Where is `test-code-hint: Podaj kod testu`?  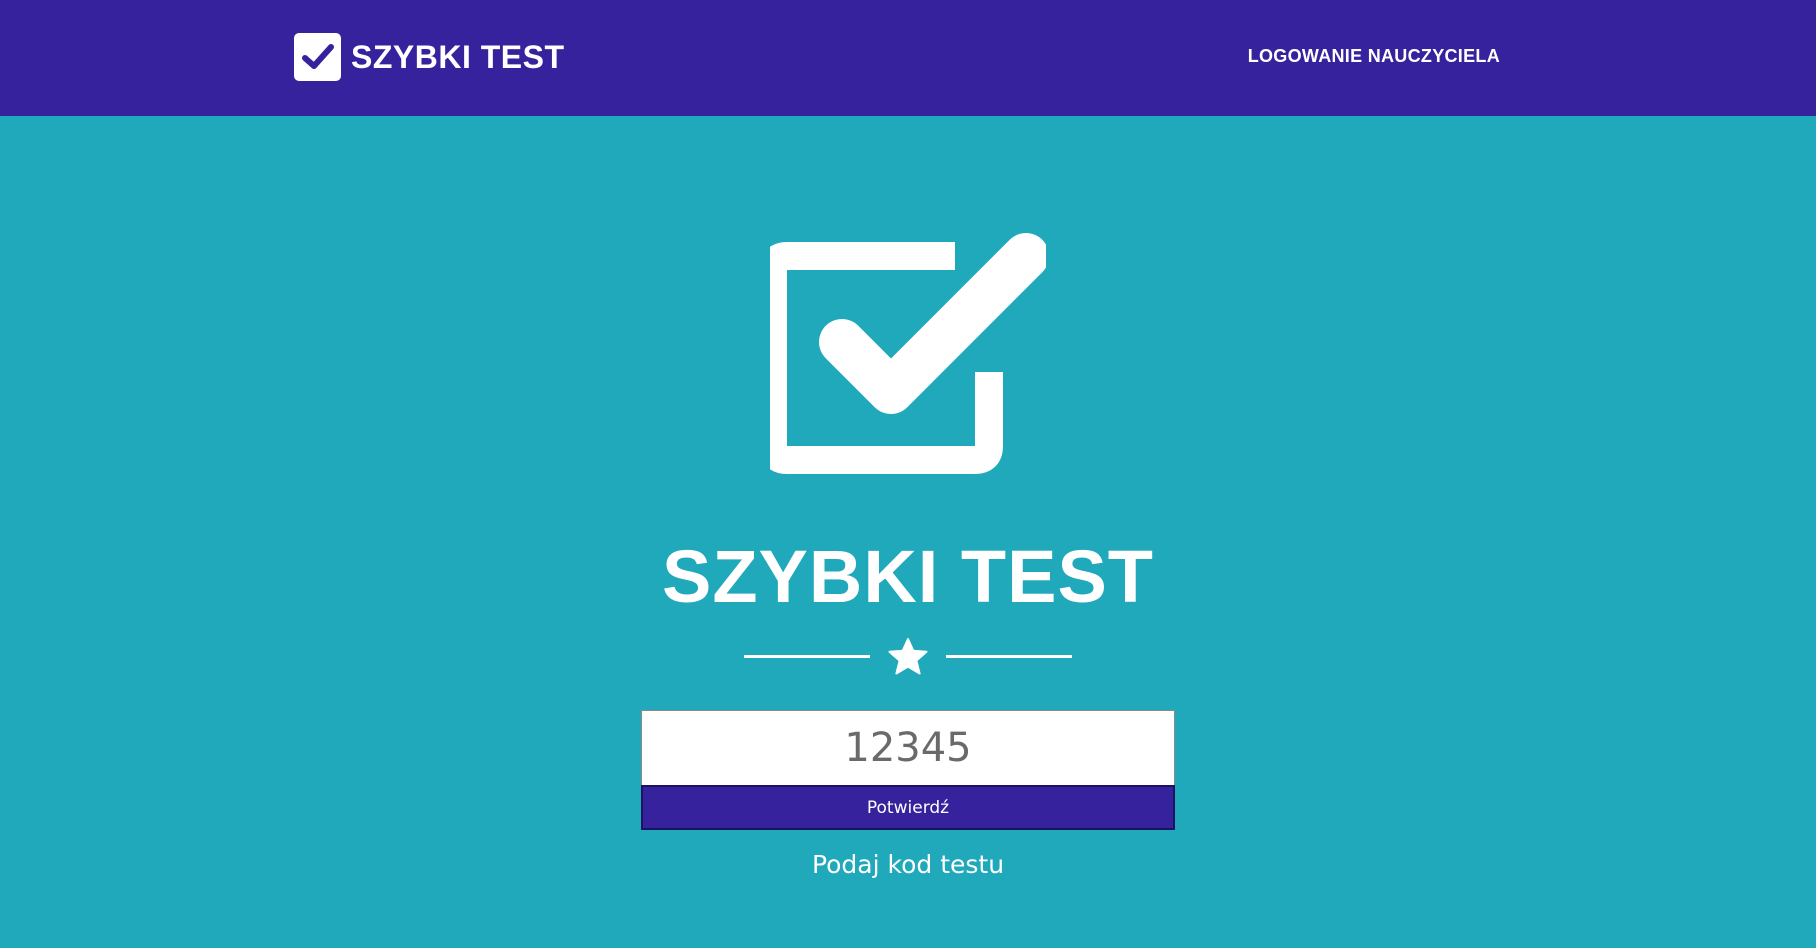 test-code-hint: Podaj kod testu is located at coordinates (908, 864).